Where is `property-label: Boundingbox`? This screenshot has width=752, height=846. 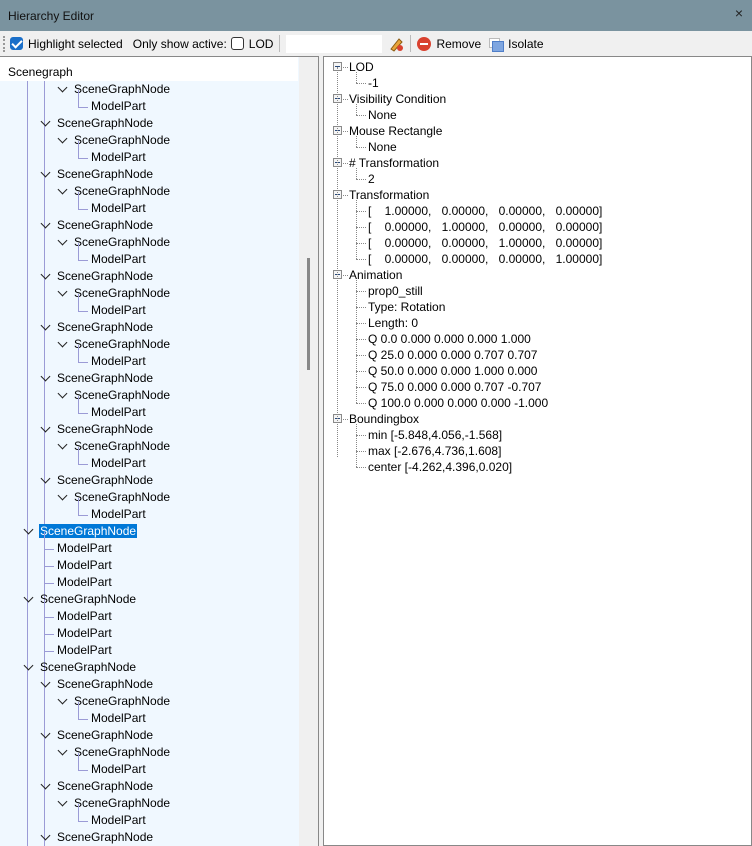 property-label: Boundingbox is located at coordinates (384, 419).